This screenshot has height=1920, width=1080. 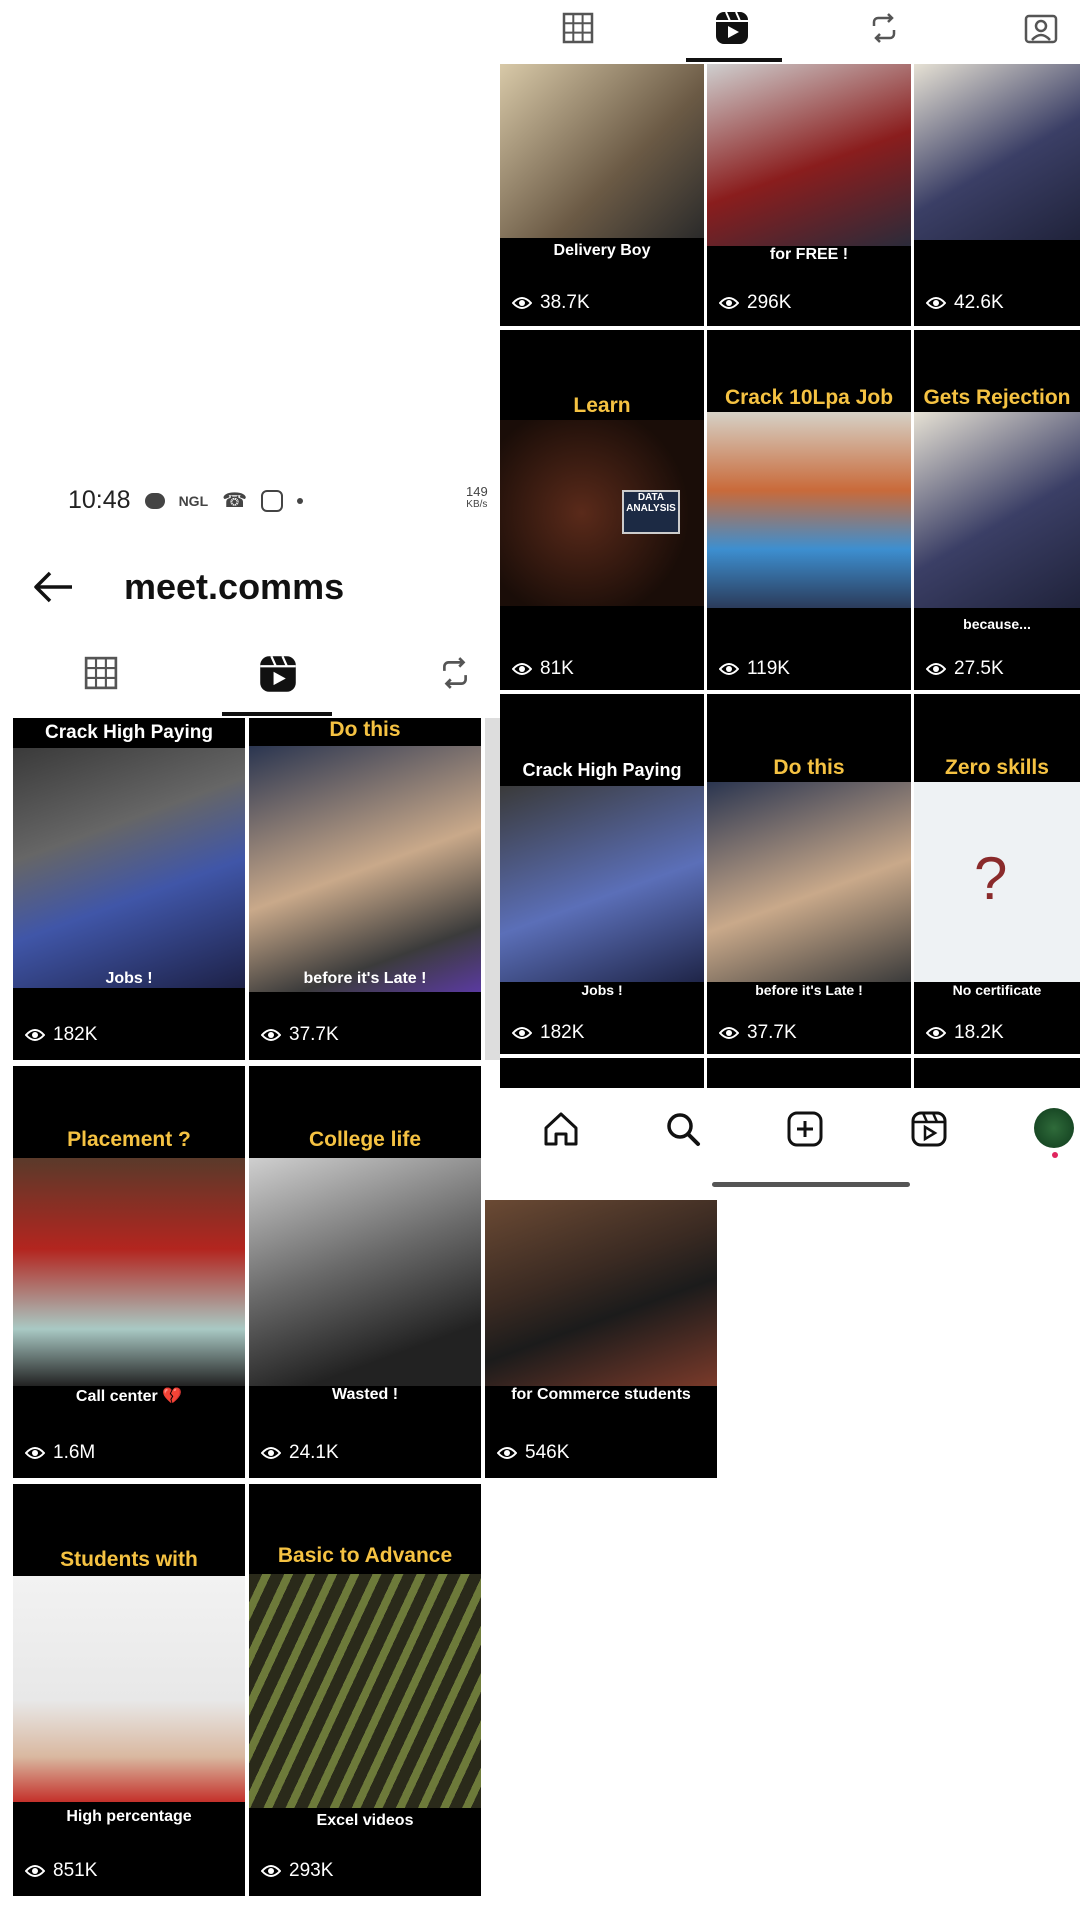 What do you see at coordinates (602, 250) in the screenshot?
I see `reel-bottom-caption: Delivery Boy` at bounding box center [602, 250].